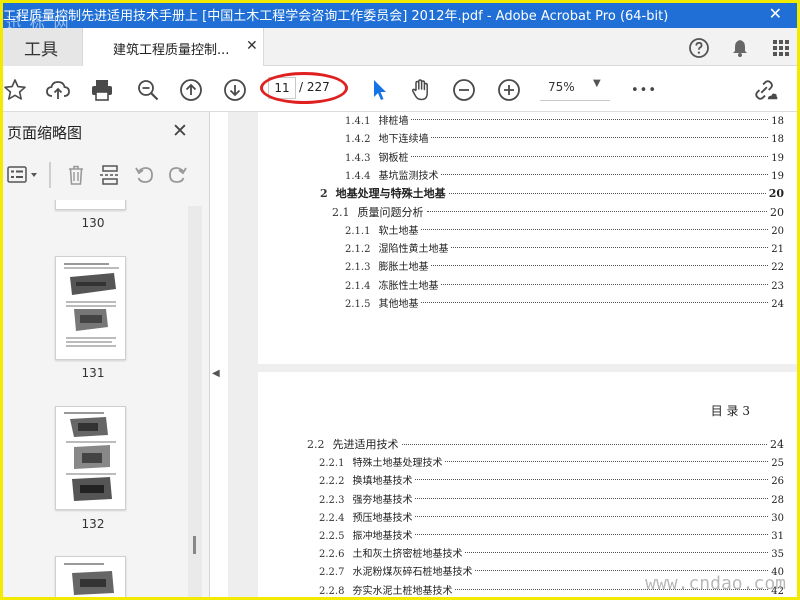 The image size is (800, 600). I want to click on tab-close-icon: ✕, so click(252, 46).